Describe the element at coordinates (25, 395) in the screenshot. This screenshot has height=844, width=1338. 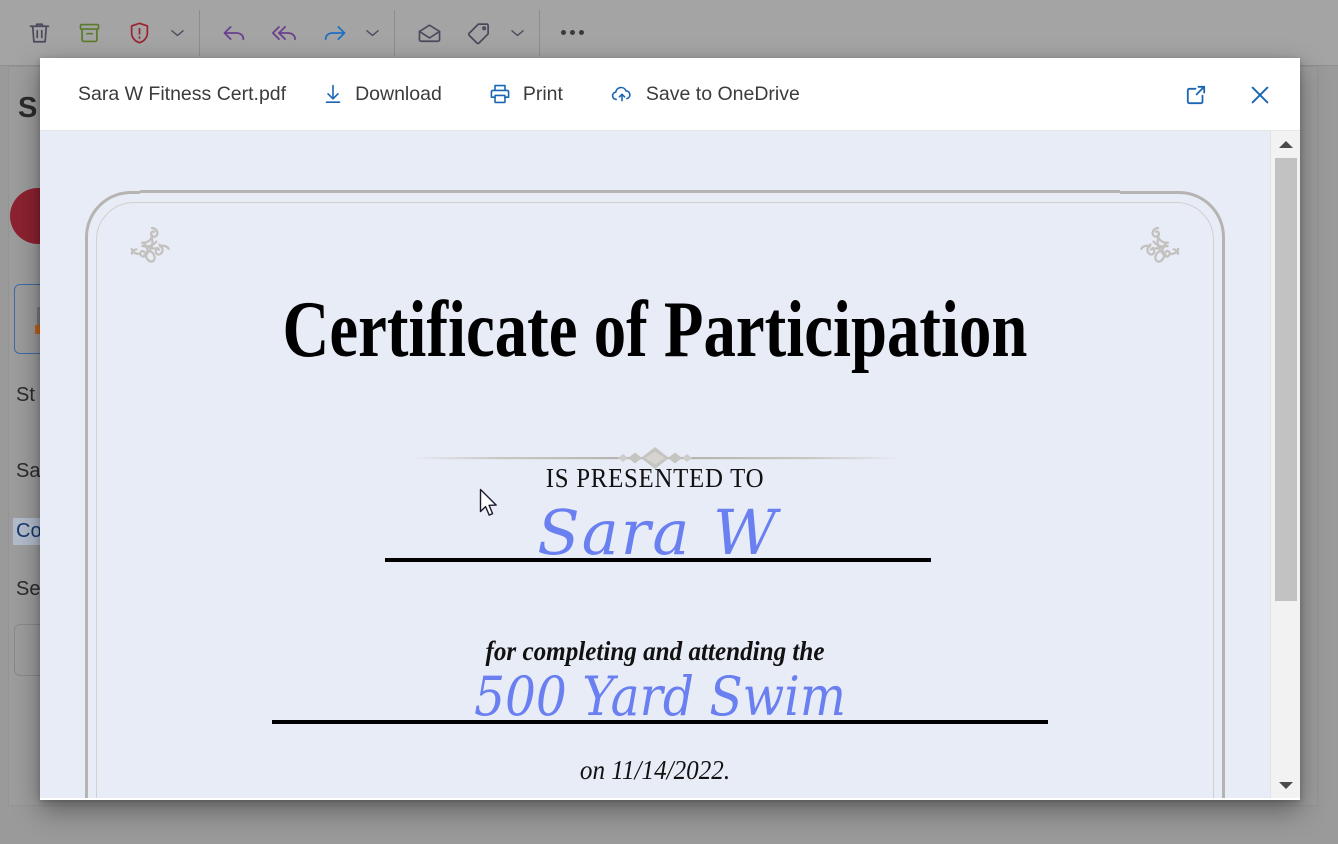
I see `list-item: St` at that location.